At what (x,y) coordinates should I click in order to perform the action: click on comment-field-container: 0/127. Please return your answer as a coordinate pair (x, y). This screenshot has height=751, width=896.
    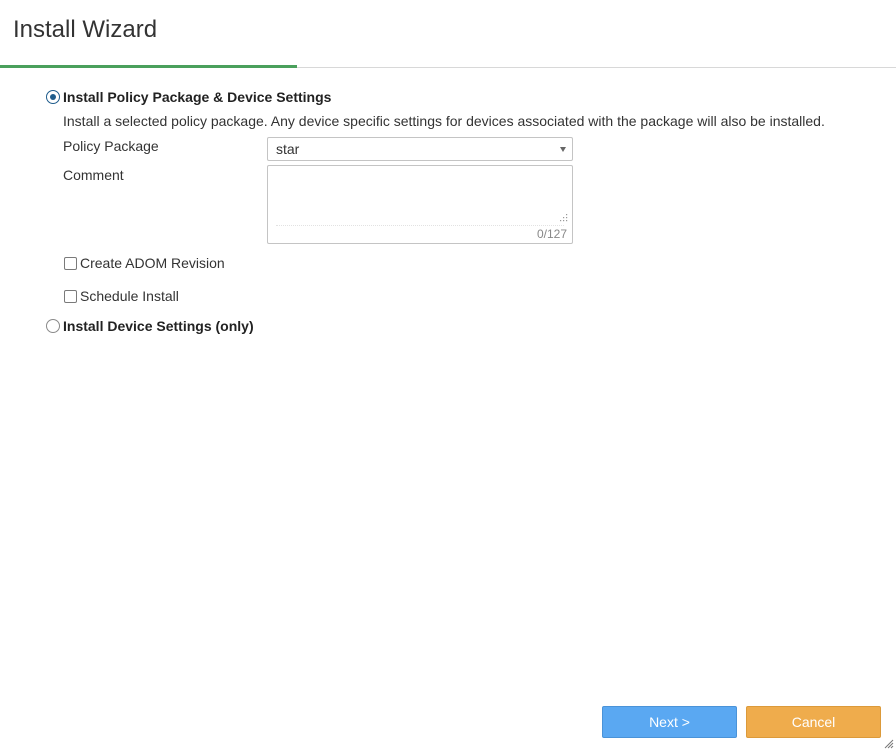
    Looking at the image, I should click on (420, 204).